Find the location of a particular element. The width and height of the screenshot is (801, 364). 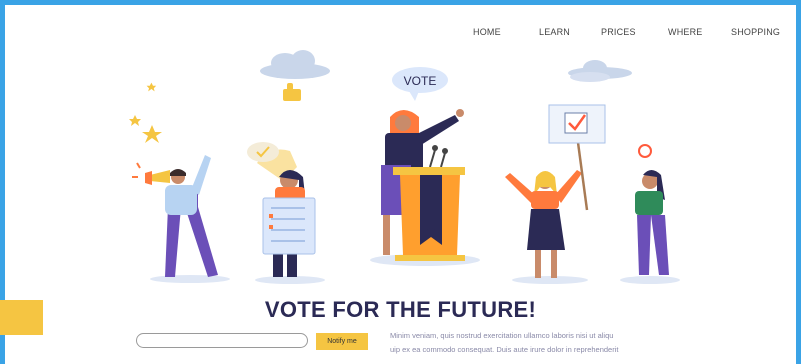

thumbs-up-icon is located at coordinates (292, 92).